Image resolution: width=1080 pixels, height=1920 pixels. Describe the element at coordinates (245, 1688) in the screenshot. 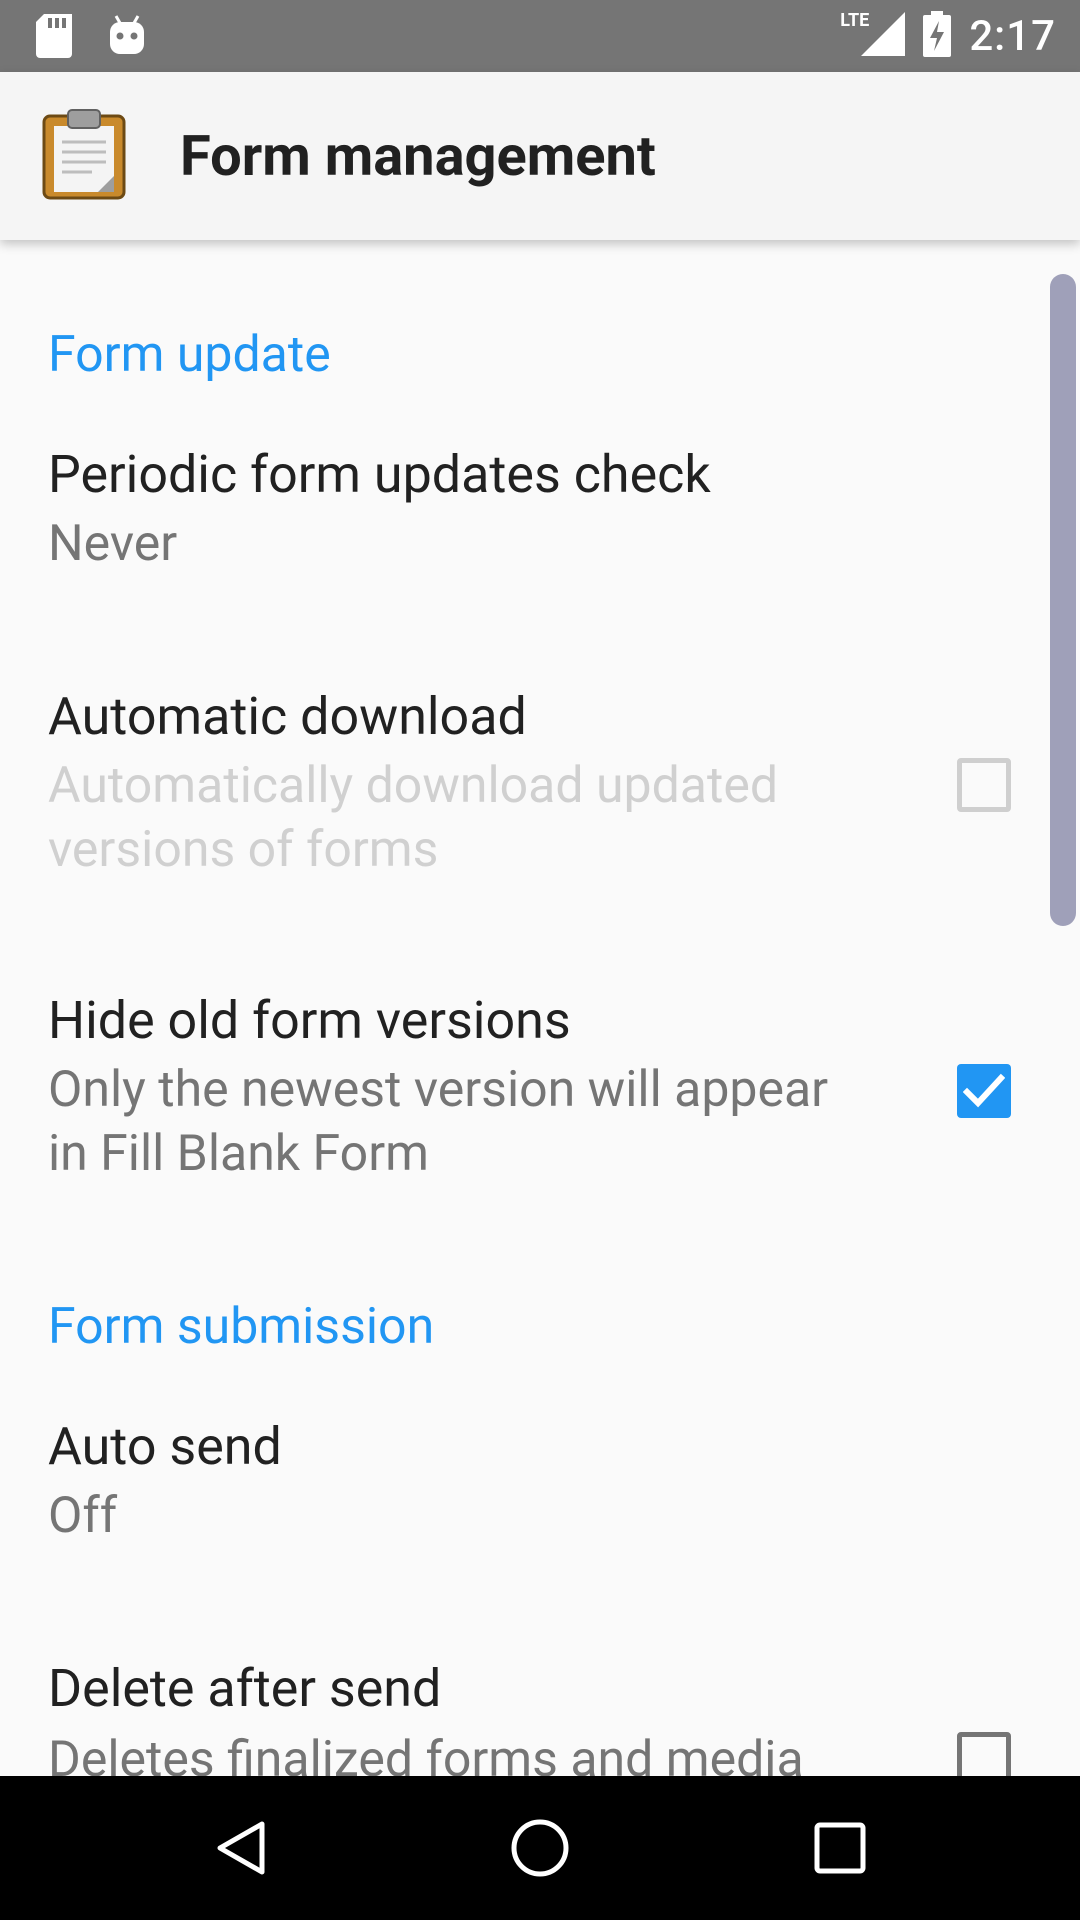

I see `pref-title: Delete after send` at that location.